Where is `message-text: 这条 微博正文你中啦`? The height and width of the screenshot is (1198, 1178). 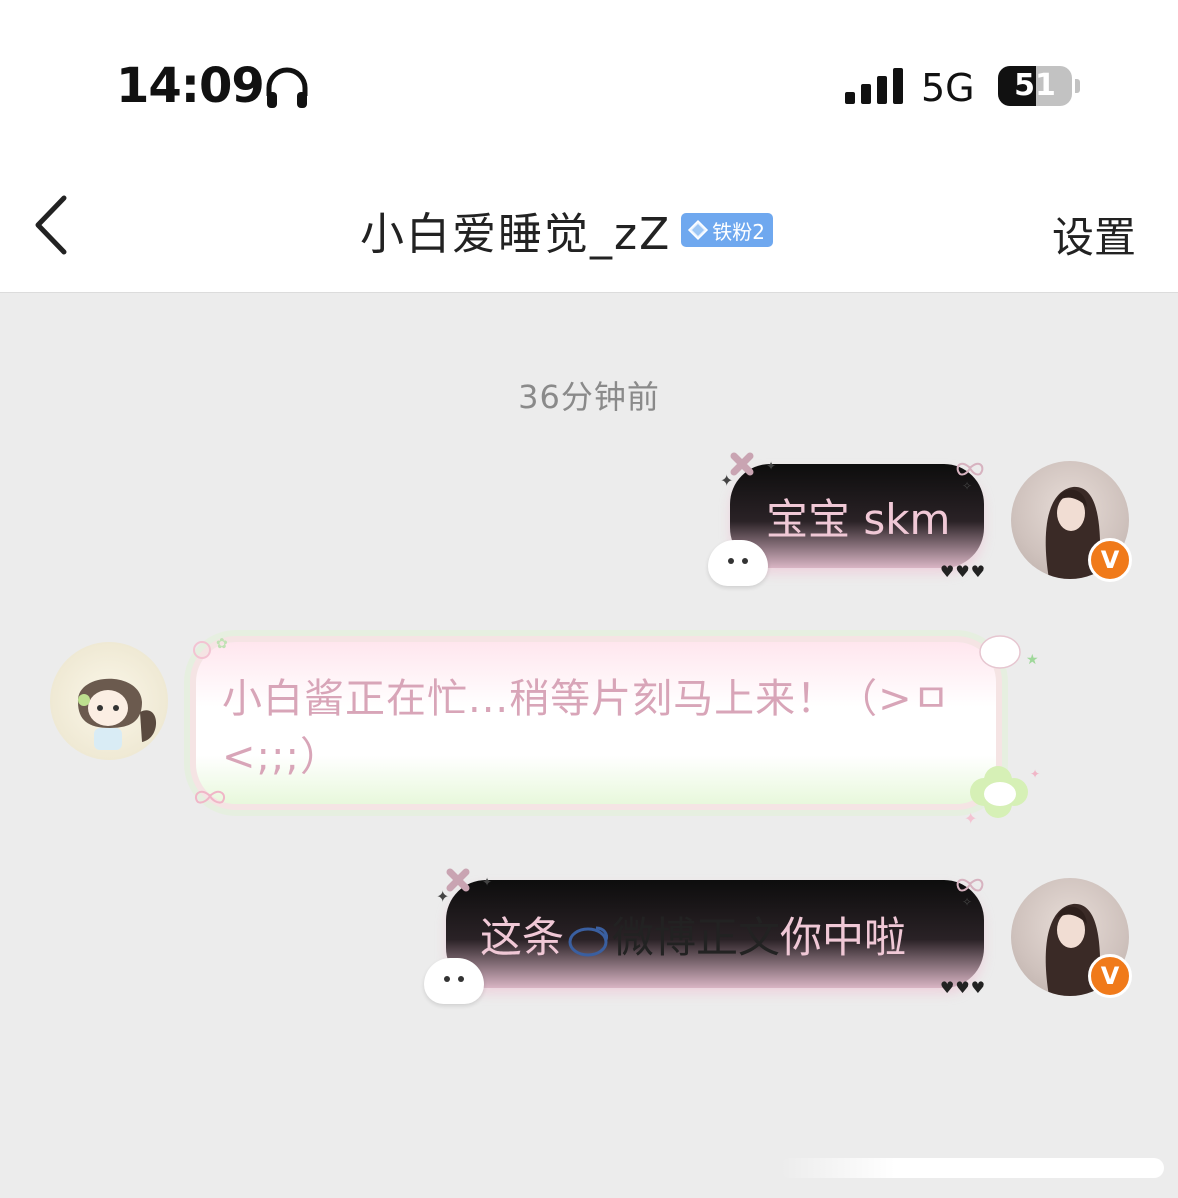
message-text: 这条 微博正文你中啦 is located at coordinates (693, 934).